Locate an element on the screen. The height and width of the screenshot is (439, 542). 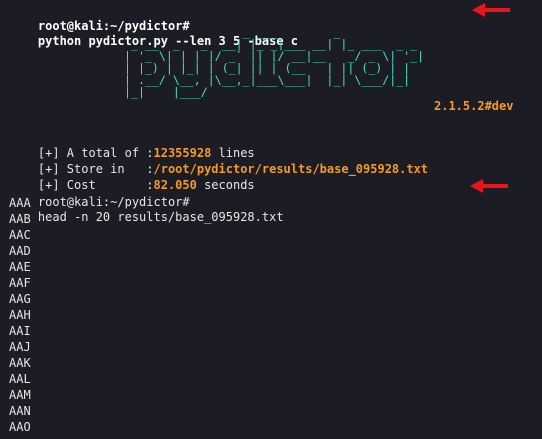
prompt-2: root@kali:~/pydictor# is located at coordinates (113, 202).